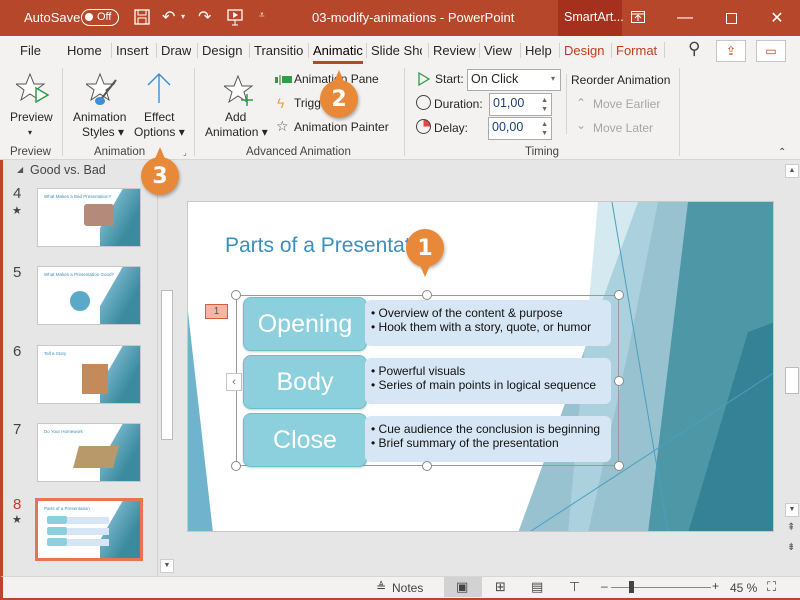  What do you see at coordinates (216, 311) in the screenshot?
I see `animation-order-tag: 1` at bounding box center [216, 311].